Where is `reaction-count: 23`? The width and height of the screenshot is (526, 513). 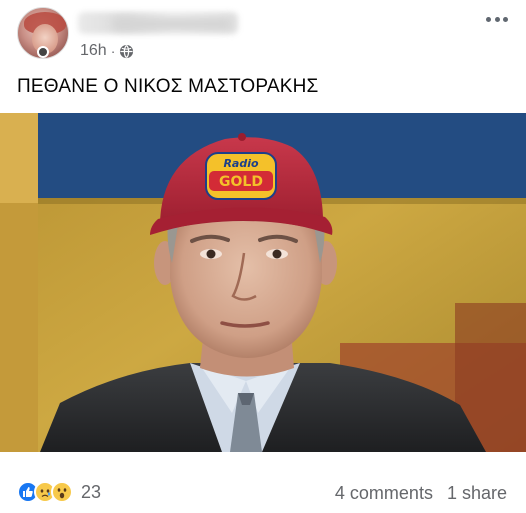
reaction-count: 23 is located at coordinates (91, 491).